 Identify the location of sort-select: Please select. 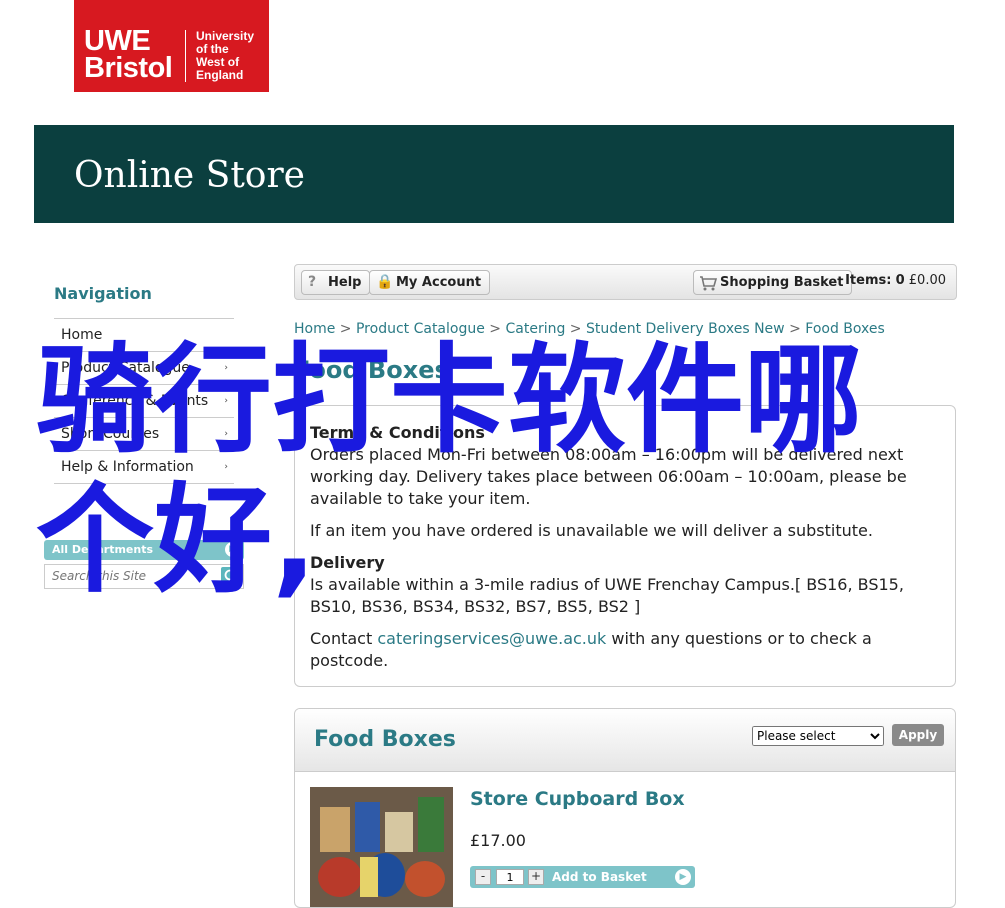
(818, 736).